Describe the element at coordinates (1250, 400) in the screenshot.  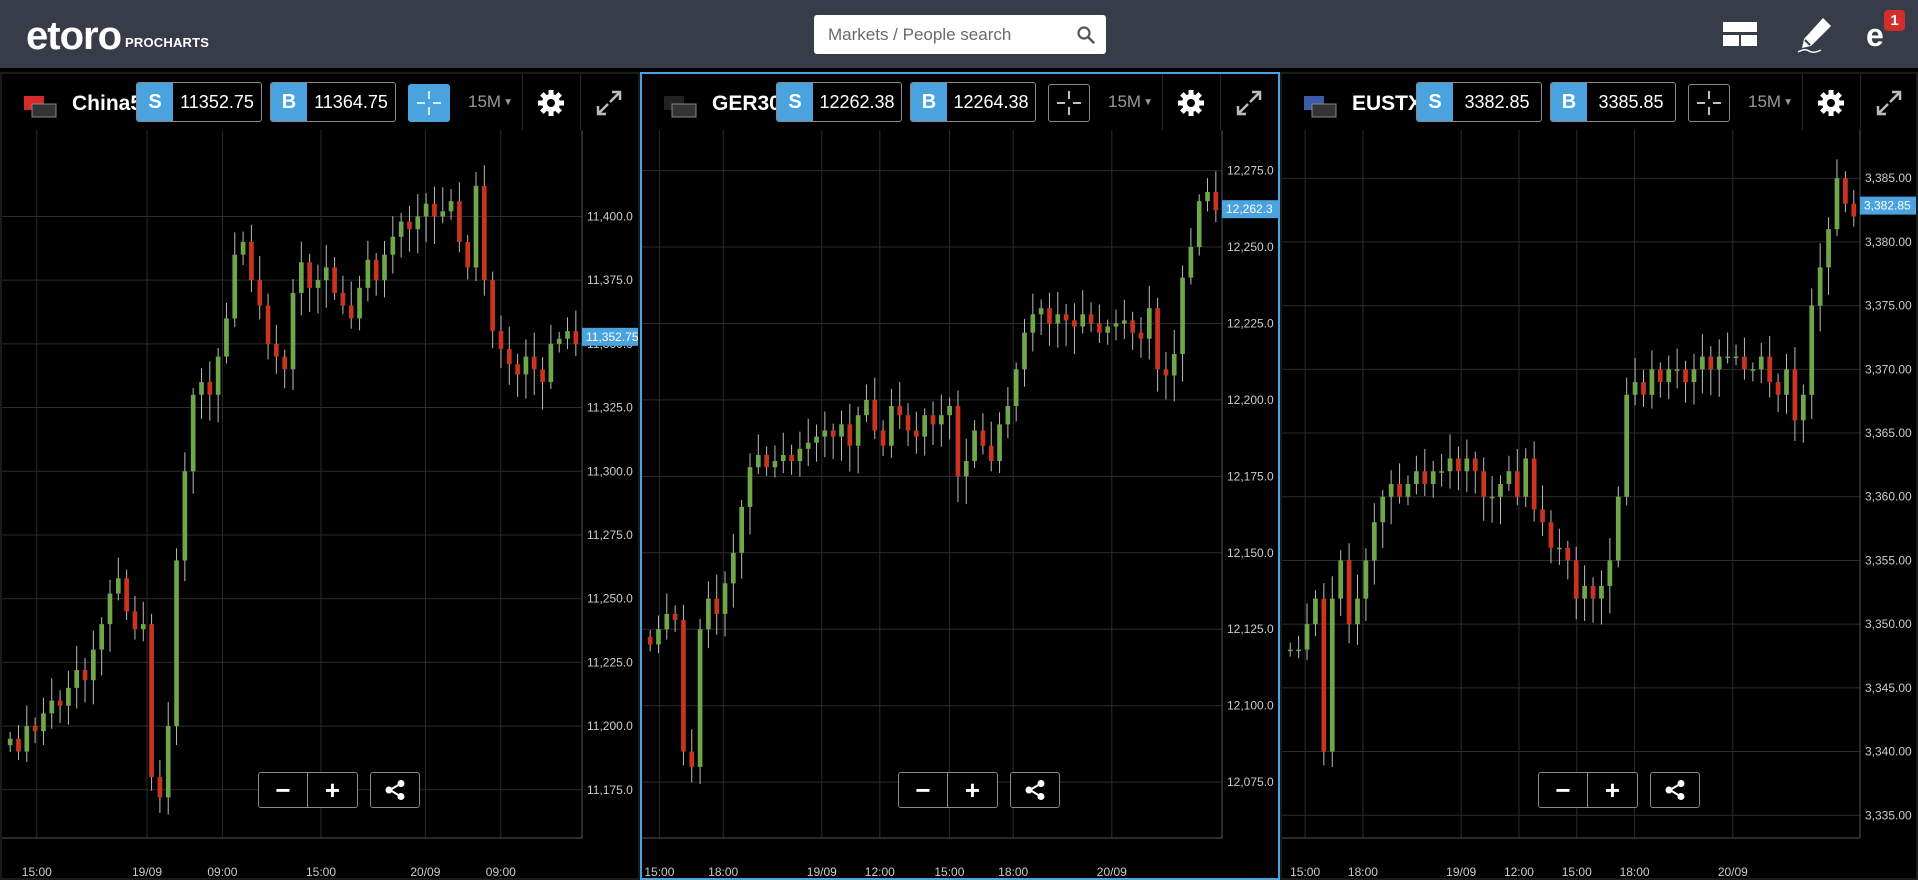
I see `y-tick-label: 12,200.0` at that location.